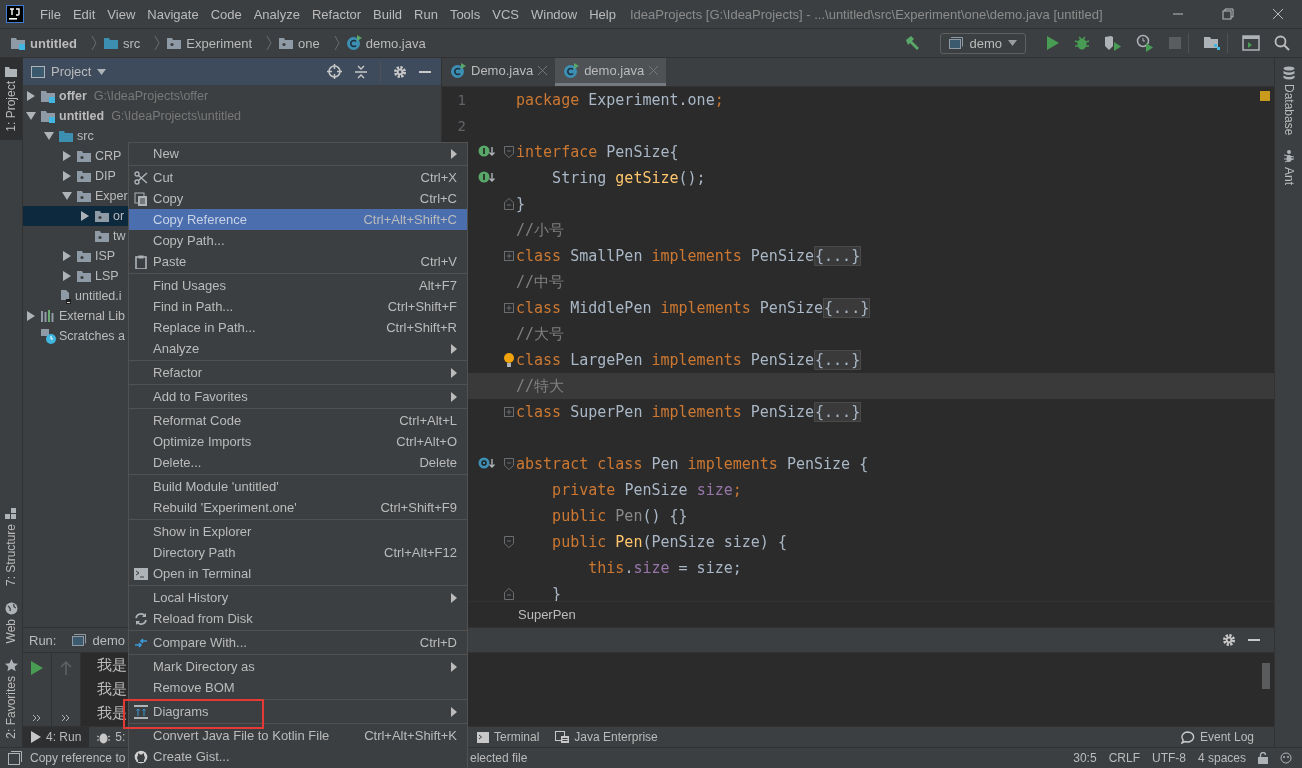 The height and width of the screenshot is (768, 1302). What do you see at coordinates (689, 256) in the screenshot?
I see `code-line: class SmallPen implements PenSize{...}` at bounding box center [689, 256].